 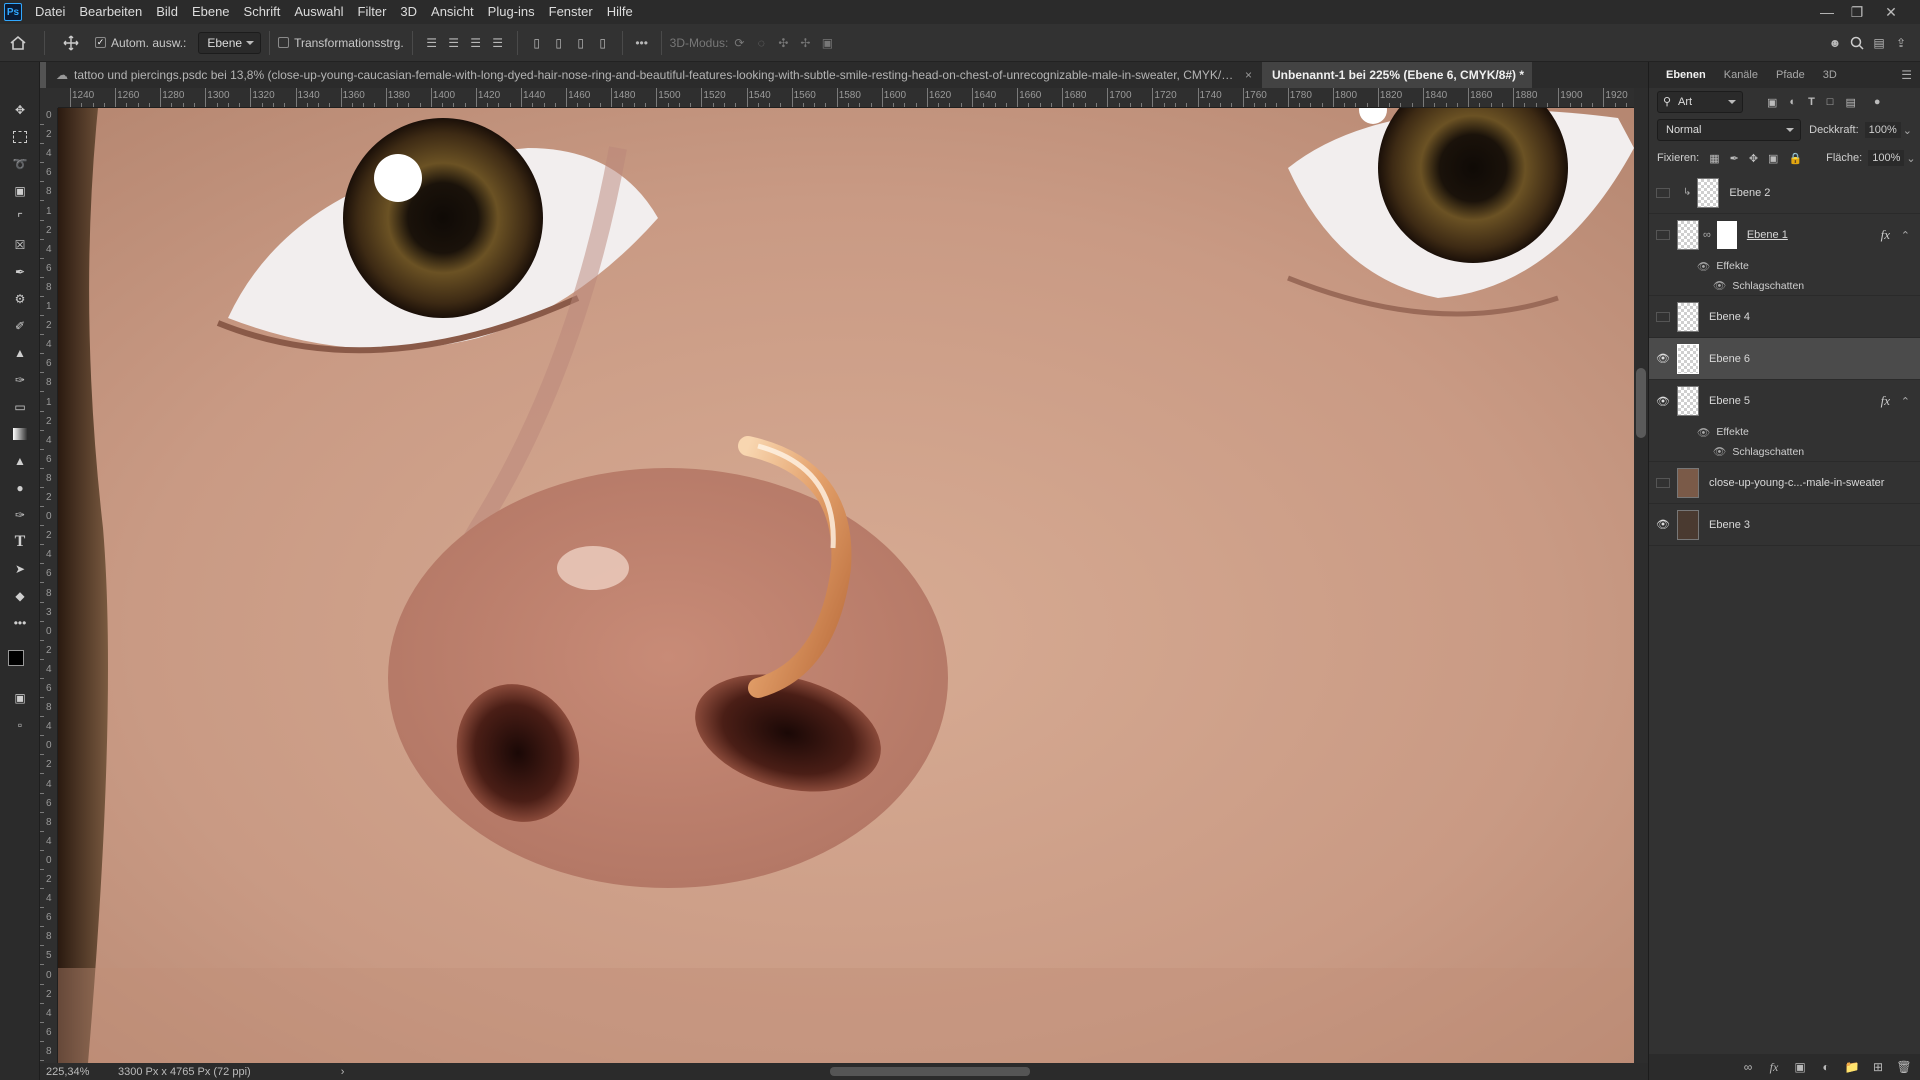 What do you see at coordinates (1773, 158) in the screenshot?
I see `lock-artboard-icon: ▣` at bounding box center [1773, 158].